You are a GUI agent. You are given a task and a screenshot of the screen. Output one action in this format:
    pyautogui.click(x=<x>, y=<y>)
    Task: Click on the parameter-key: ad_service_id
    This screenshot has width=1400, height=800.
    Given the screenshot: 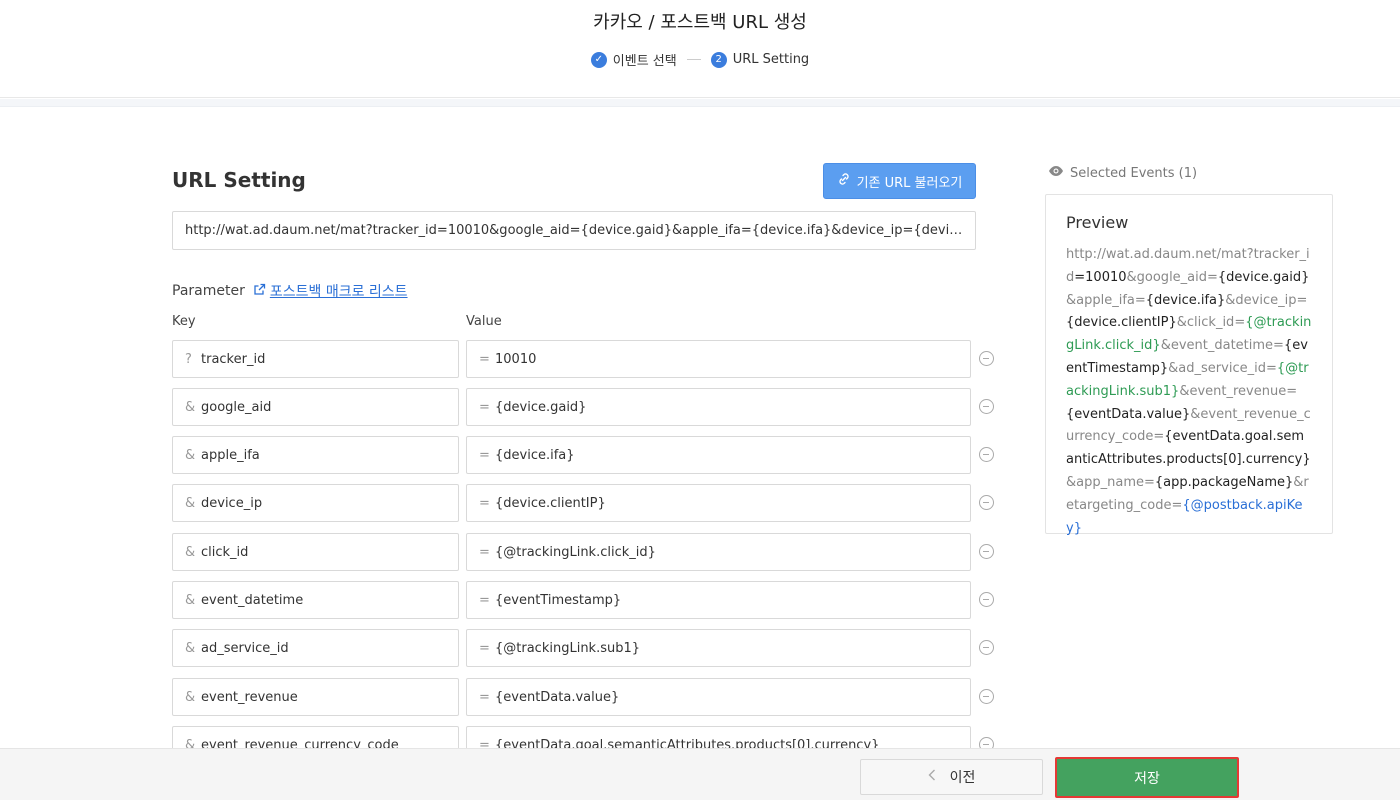 What is the action you would take?
    pyautogui.click(x=245, y=648)
    